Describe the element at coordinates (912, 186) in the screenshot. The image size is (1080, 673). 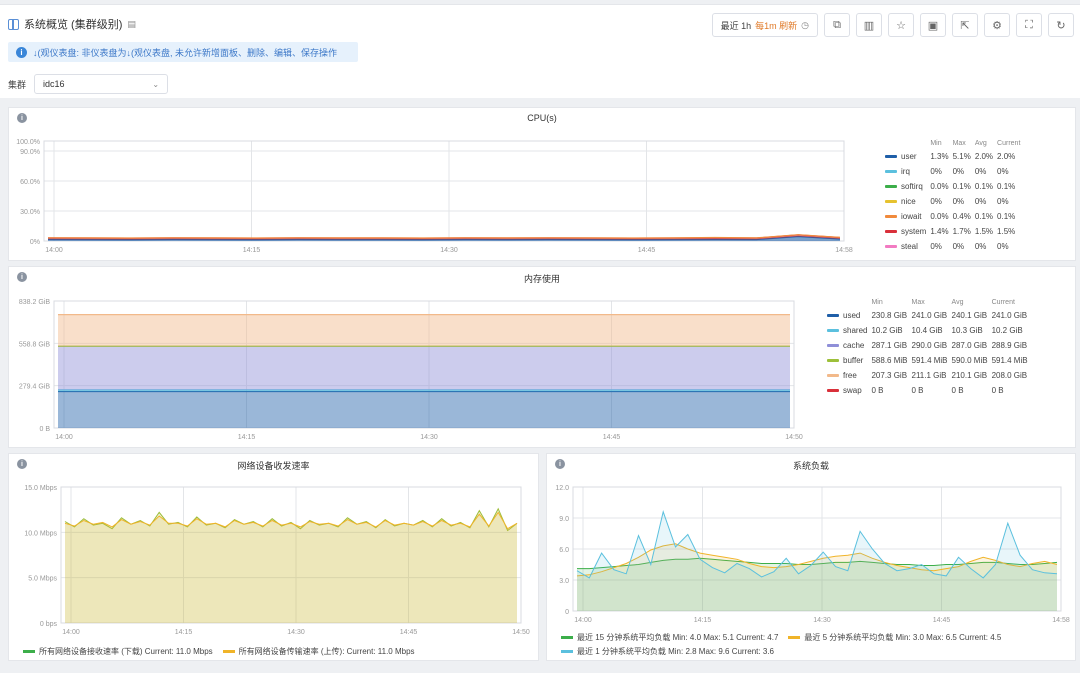
I see `legend-label: softirq` at that location.